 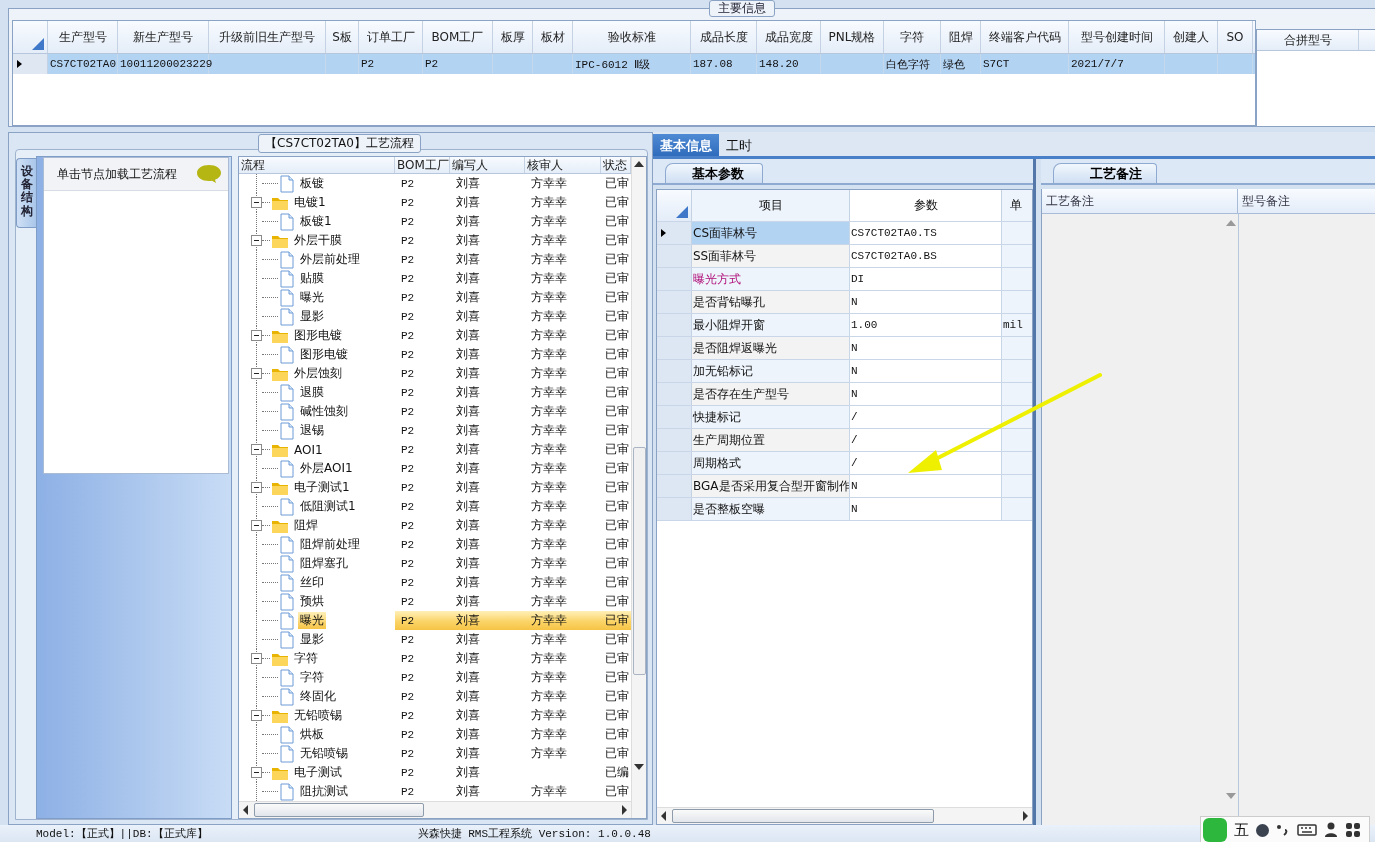 I want to click on column-header: 成品宽度, so click(x=789, y=37).